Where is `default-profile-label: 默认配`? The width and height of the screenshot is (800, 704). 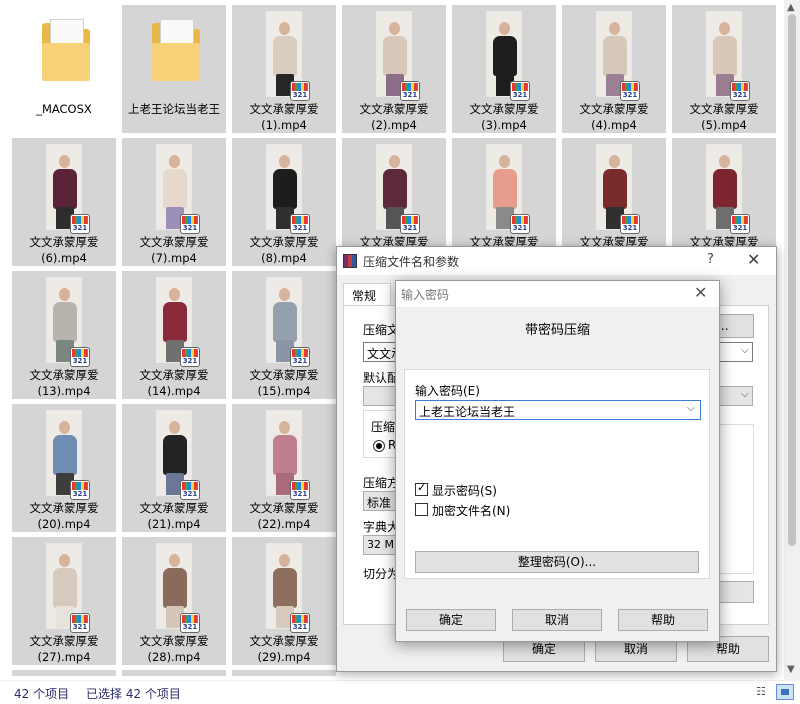 default-profile-label: 默认配 is located at coordinates (381, 378).